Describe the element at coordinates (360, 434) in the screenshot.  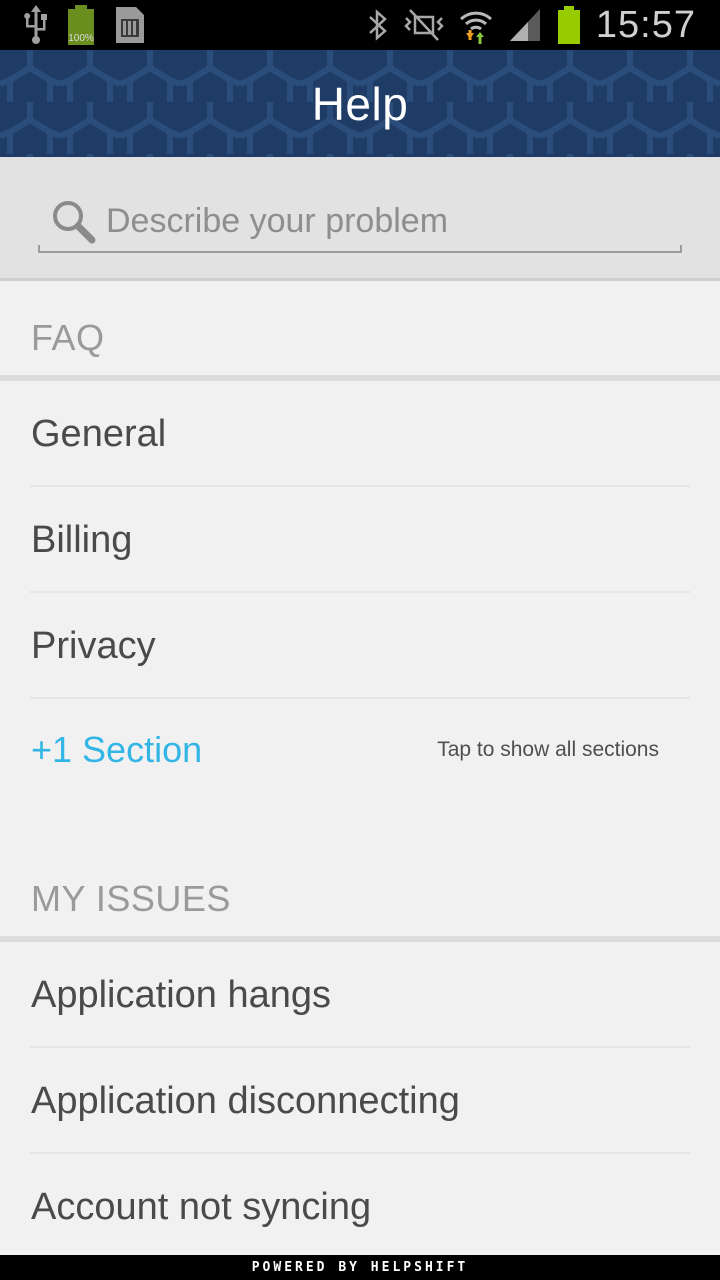
I see `faq-item-general: General` at that location.